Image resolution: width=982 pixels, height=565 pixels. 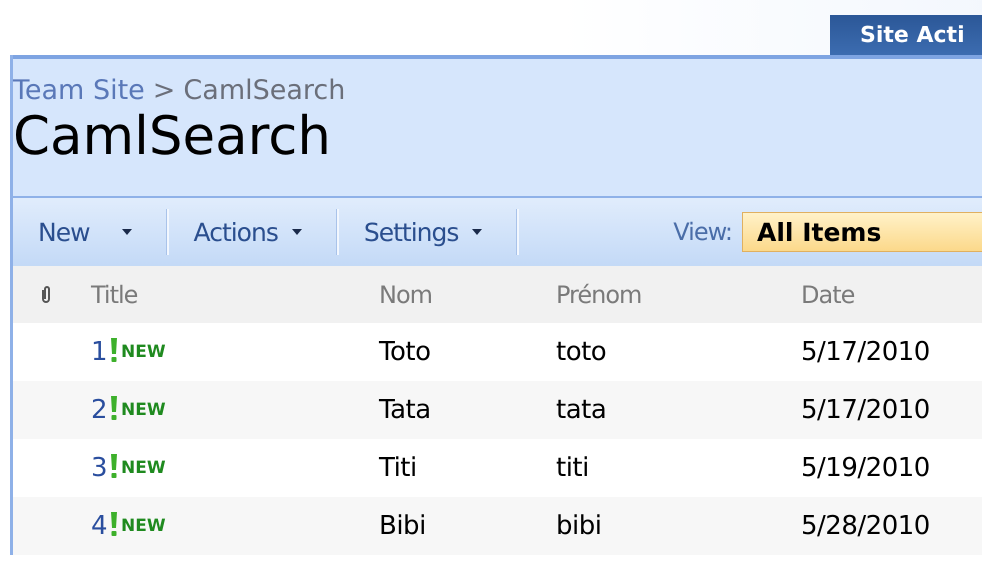 I want to click on table-cell: Toto, so click(x=404, y=352).